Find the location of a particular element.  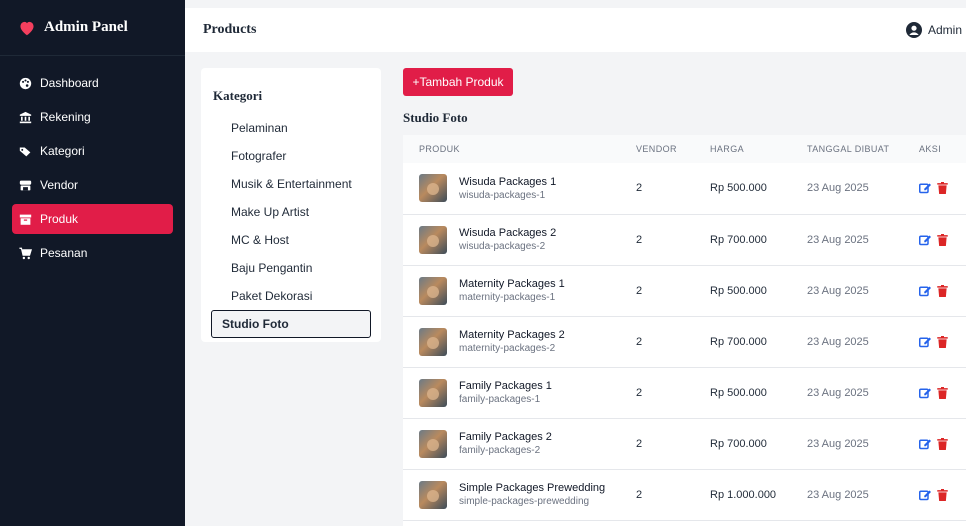

price-cell: Rp 1.000.000 is located at coordinates (758, 495).